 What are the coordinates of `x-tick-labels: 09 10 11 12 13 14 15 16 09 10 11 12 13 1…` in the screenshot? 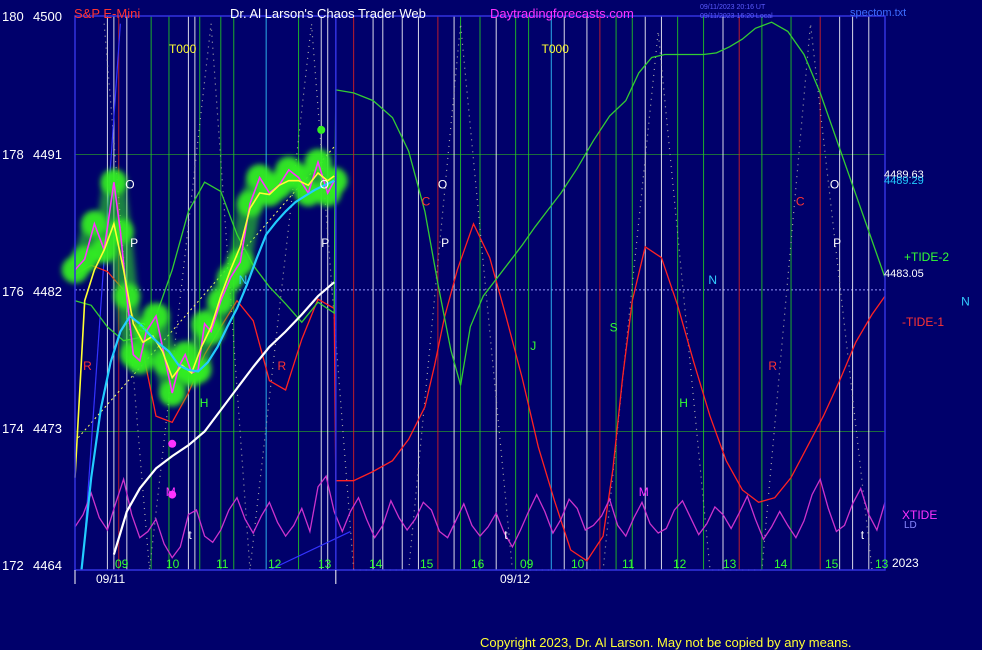 It's located at (502, 564).